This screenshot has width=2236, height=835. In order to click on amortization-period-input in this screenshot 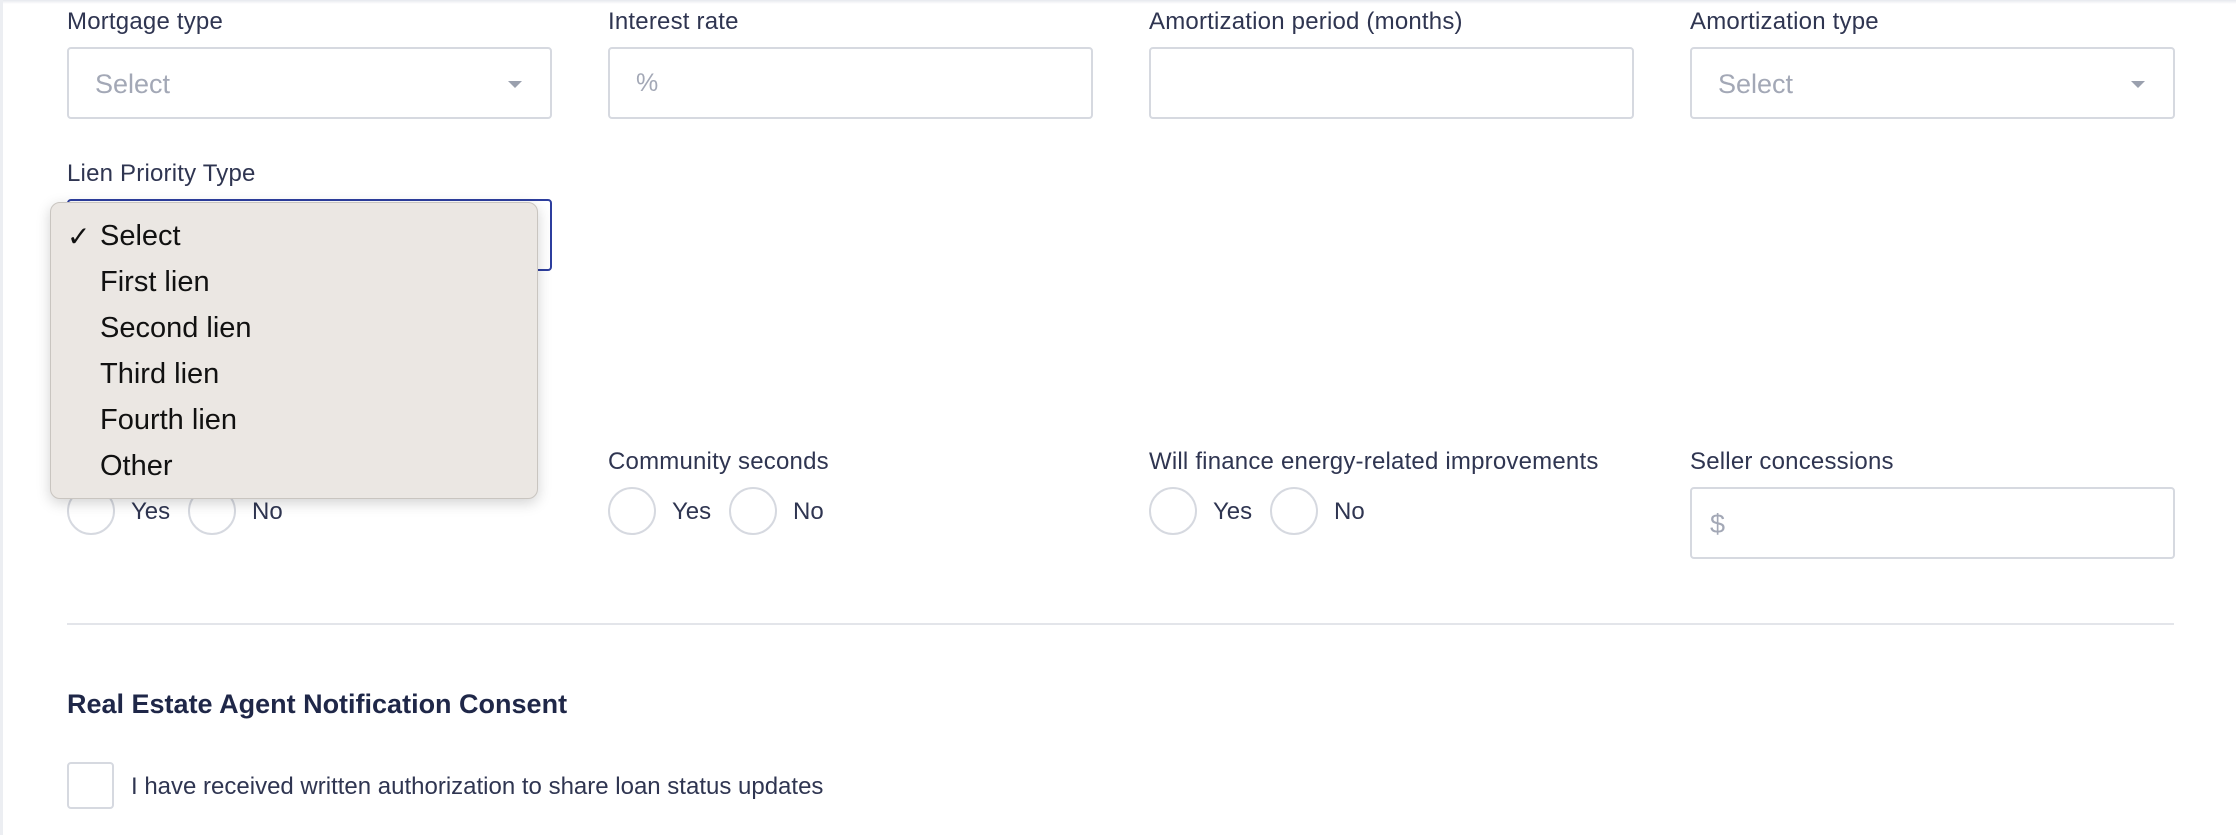, I will do `click(1391, 83)`.